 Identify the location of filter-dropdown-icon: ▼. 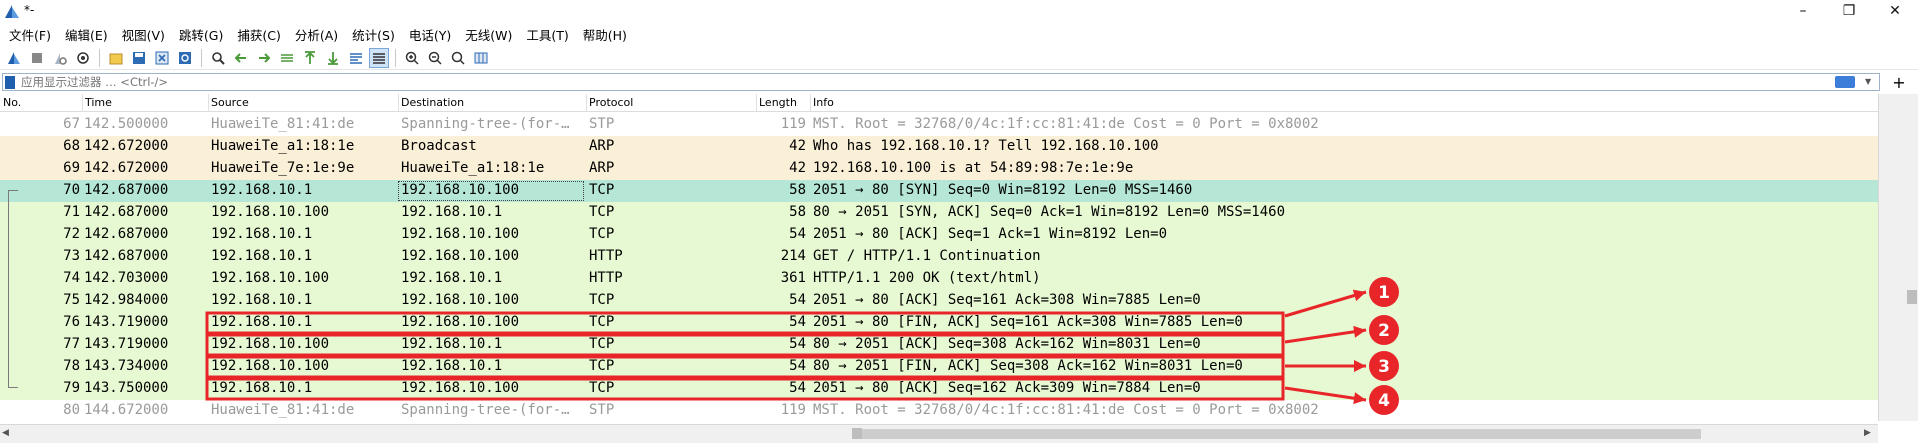
(1870, 82).